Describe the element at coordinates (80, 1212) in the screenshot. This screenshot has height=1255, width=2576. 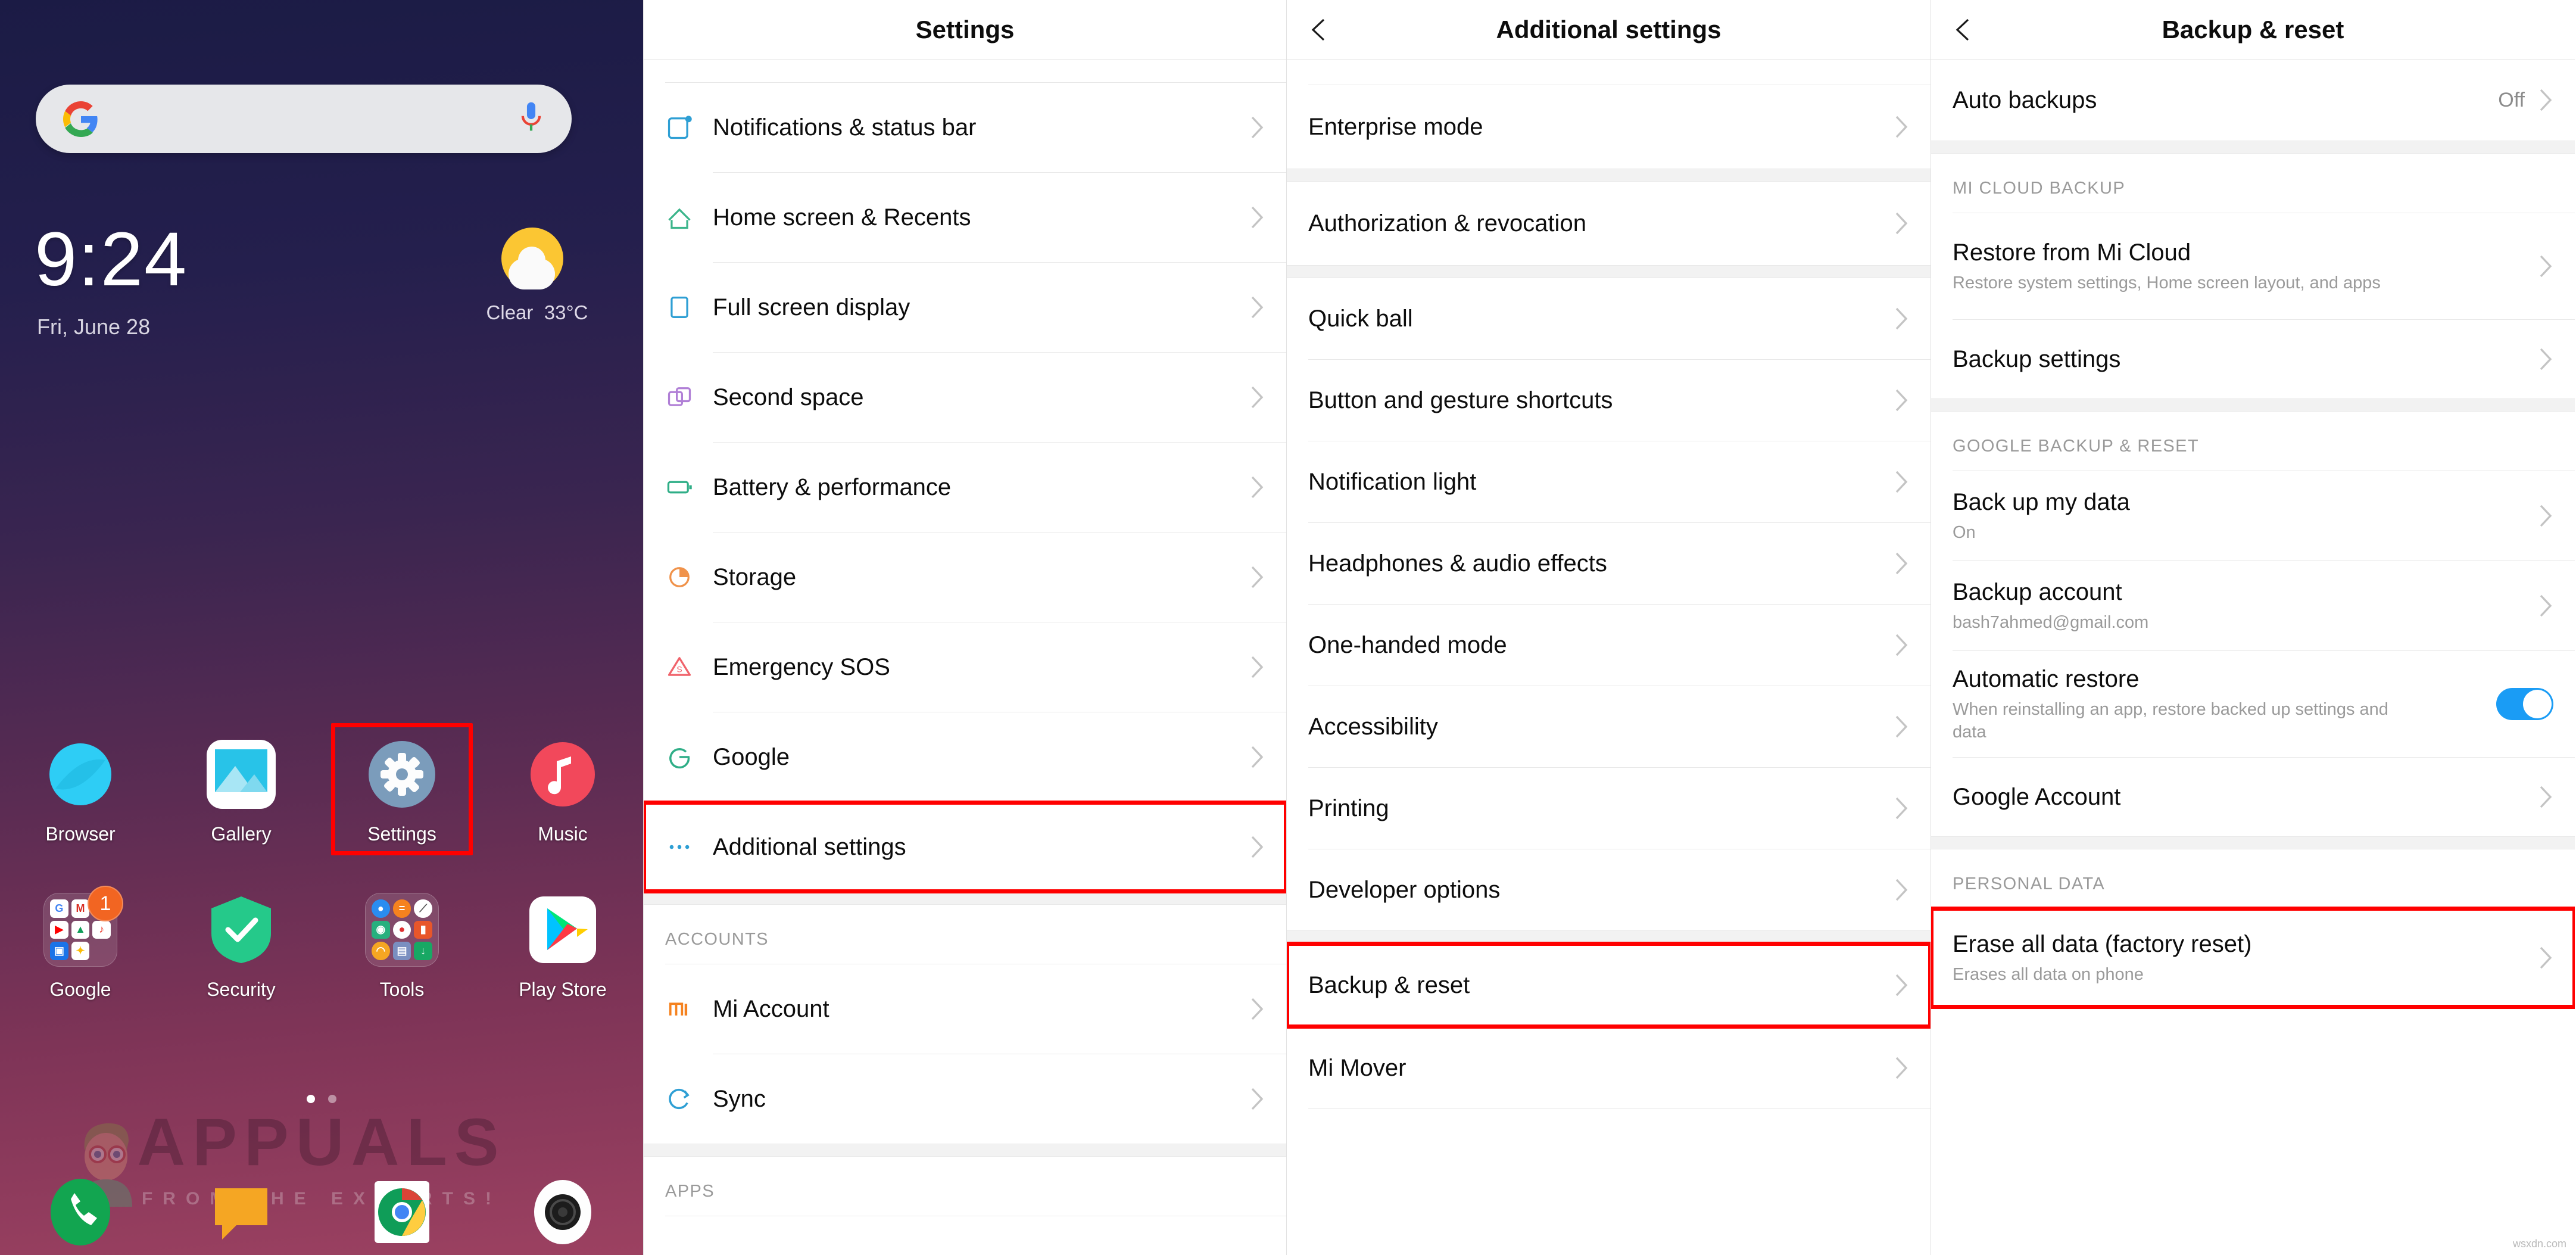
I see `dock-item-phone` at that location.